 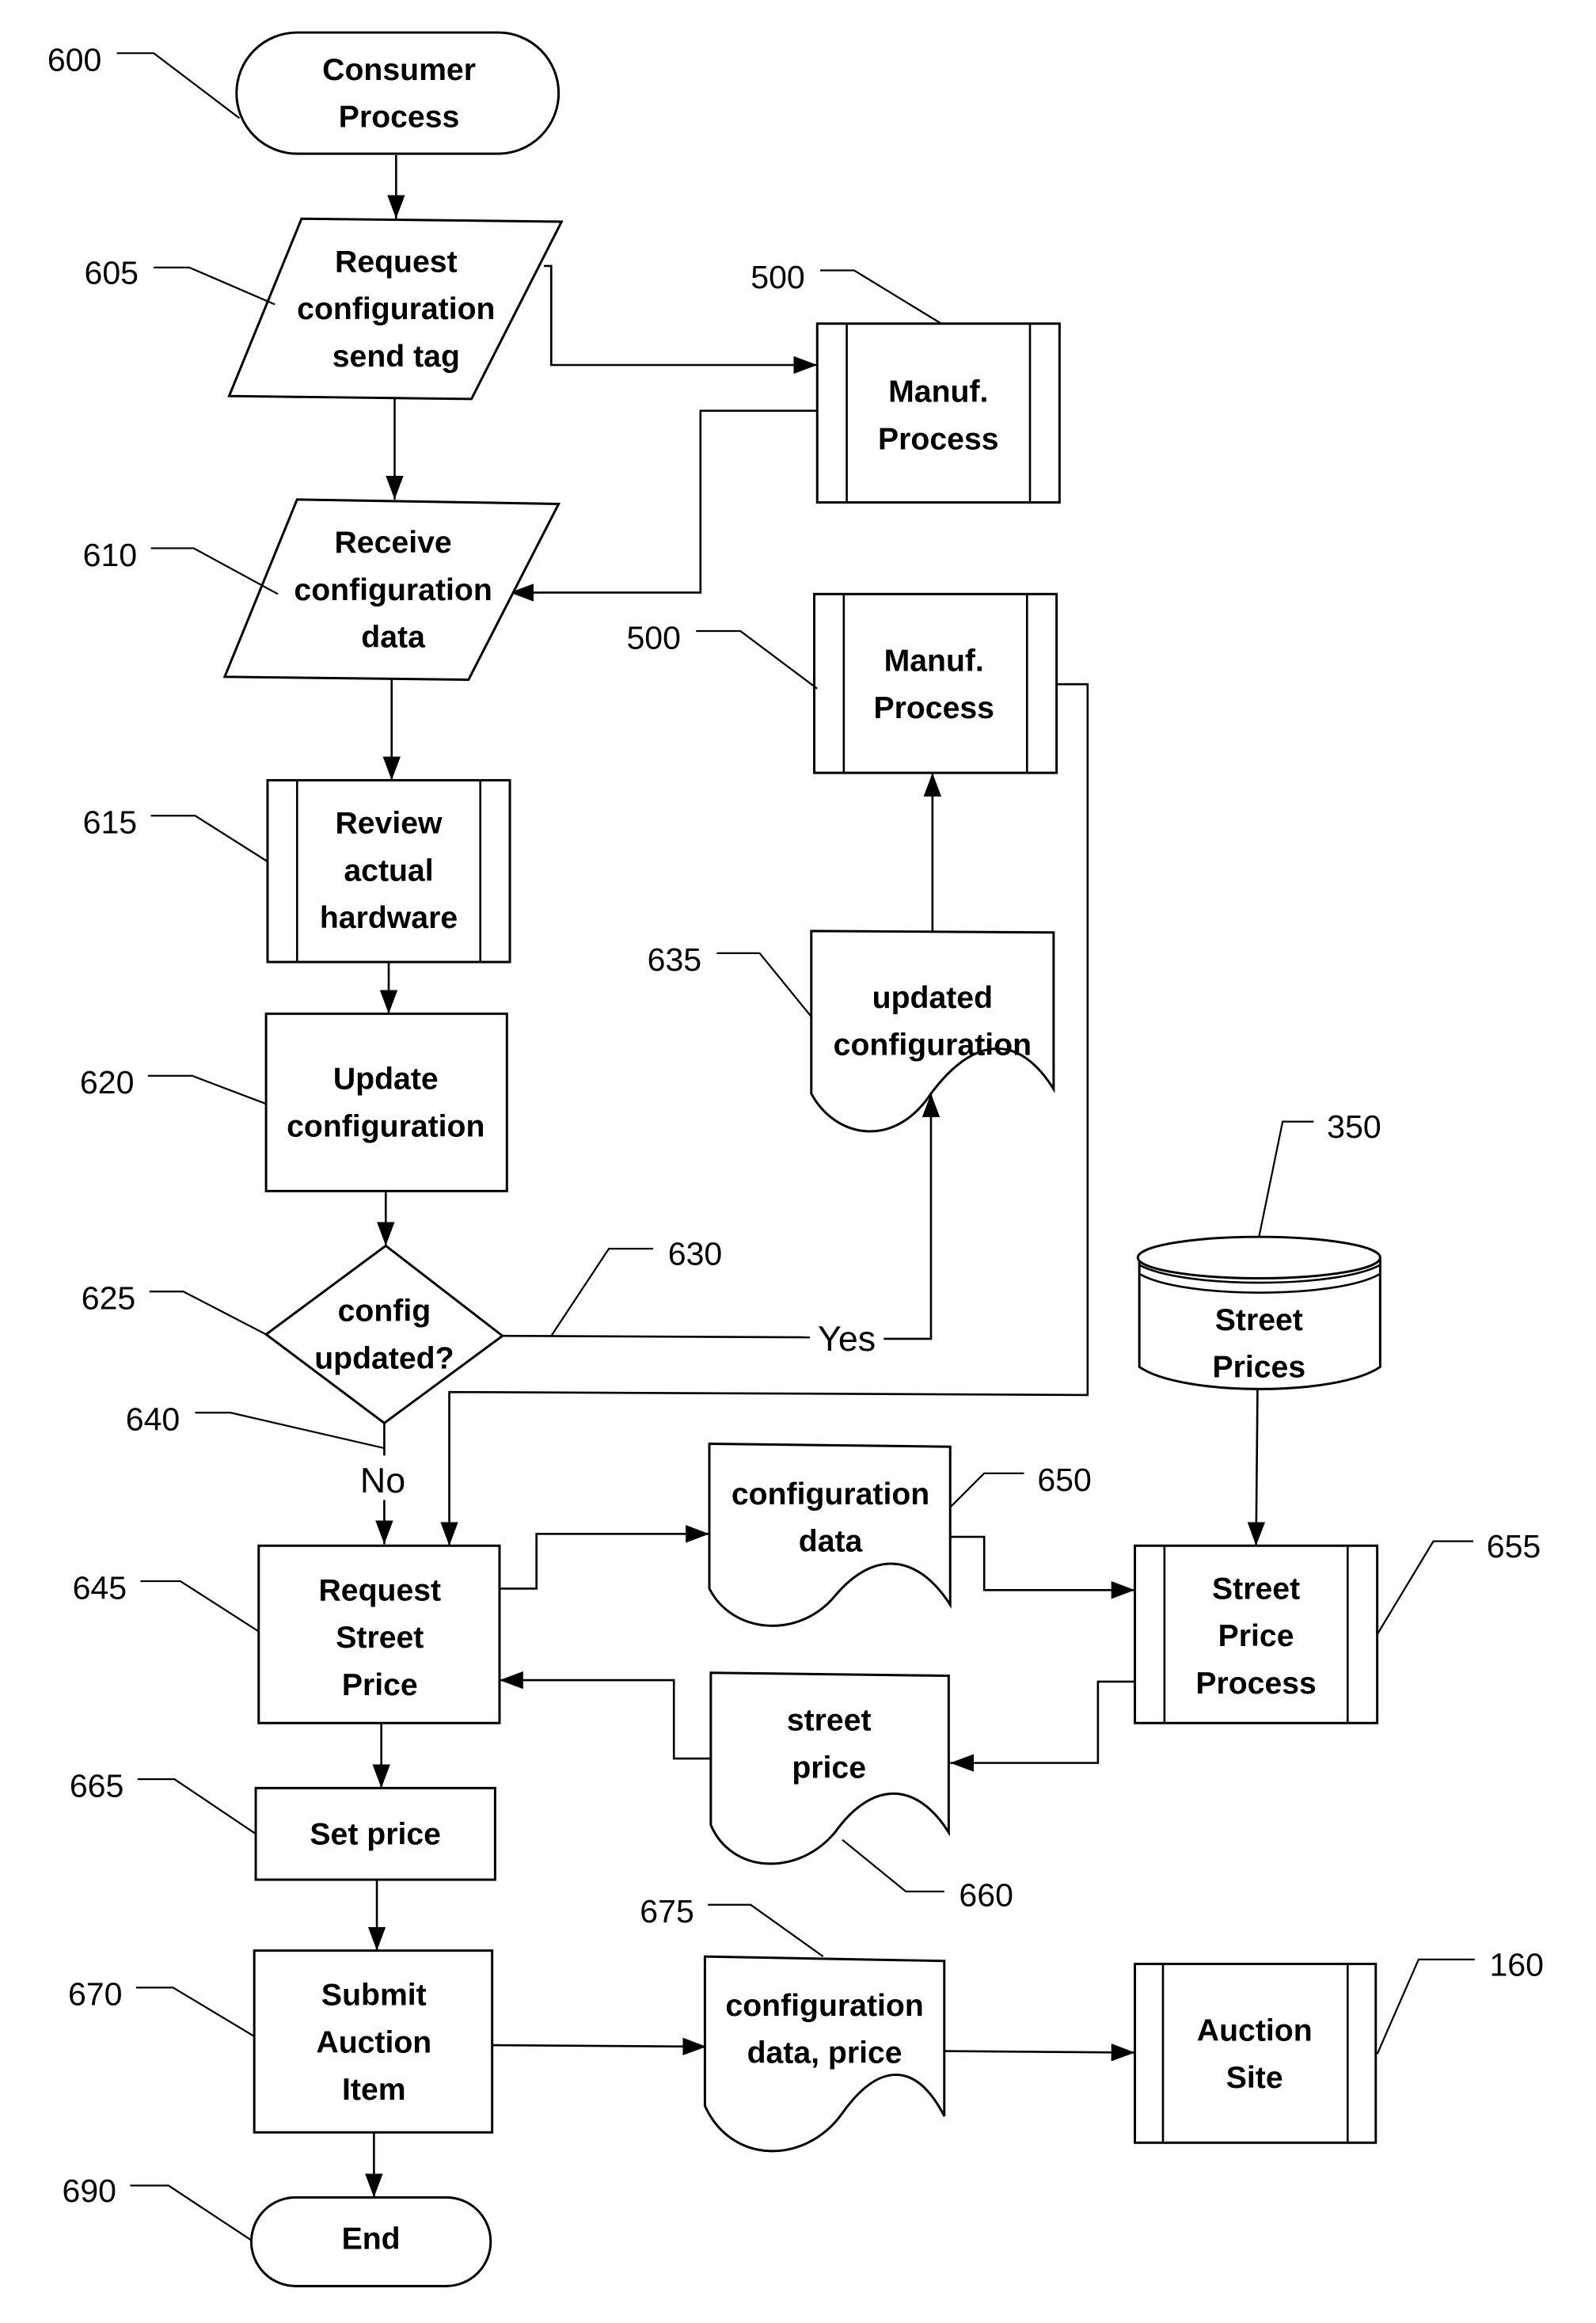 What do you see at coordinates (95, 1994) in the screenshot?
I see `ref-label: 670` at bounding box center [95, 1994].